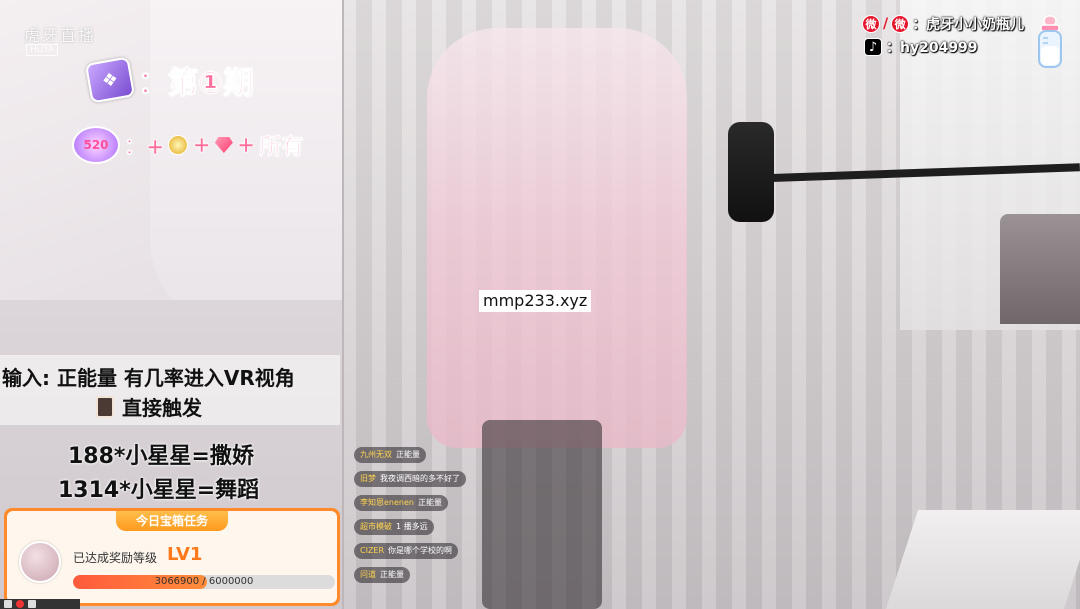  I want to click on gift-rule-tail: 所有, so click(281, 148).